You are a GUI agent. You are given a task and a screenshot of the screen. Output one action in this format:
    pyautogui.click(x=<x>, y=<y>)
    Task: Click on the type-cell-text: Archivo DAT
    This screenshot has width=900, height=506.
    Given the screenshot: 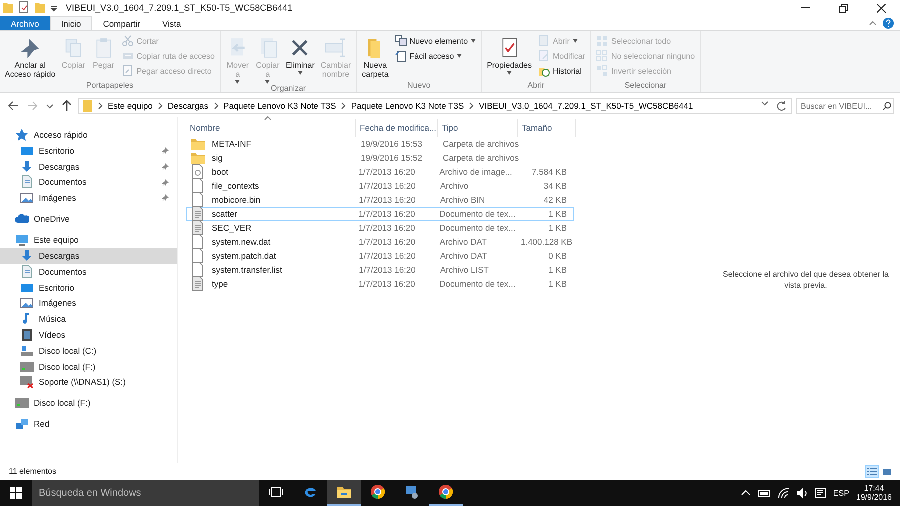 What is the action you would take?
    pyautogui.click(x=463, y=256)
    